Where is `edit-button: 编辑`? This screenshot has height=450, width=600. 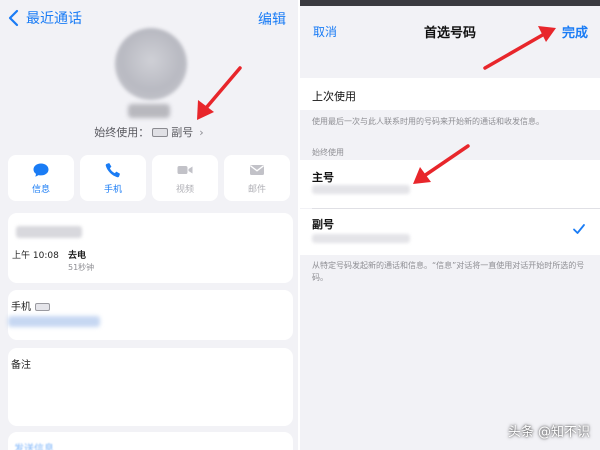 edit-button: 编辑 is located at coordinates (272, 19).